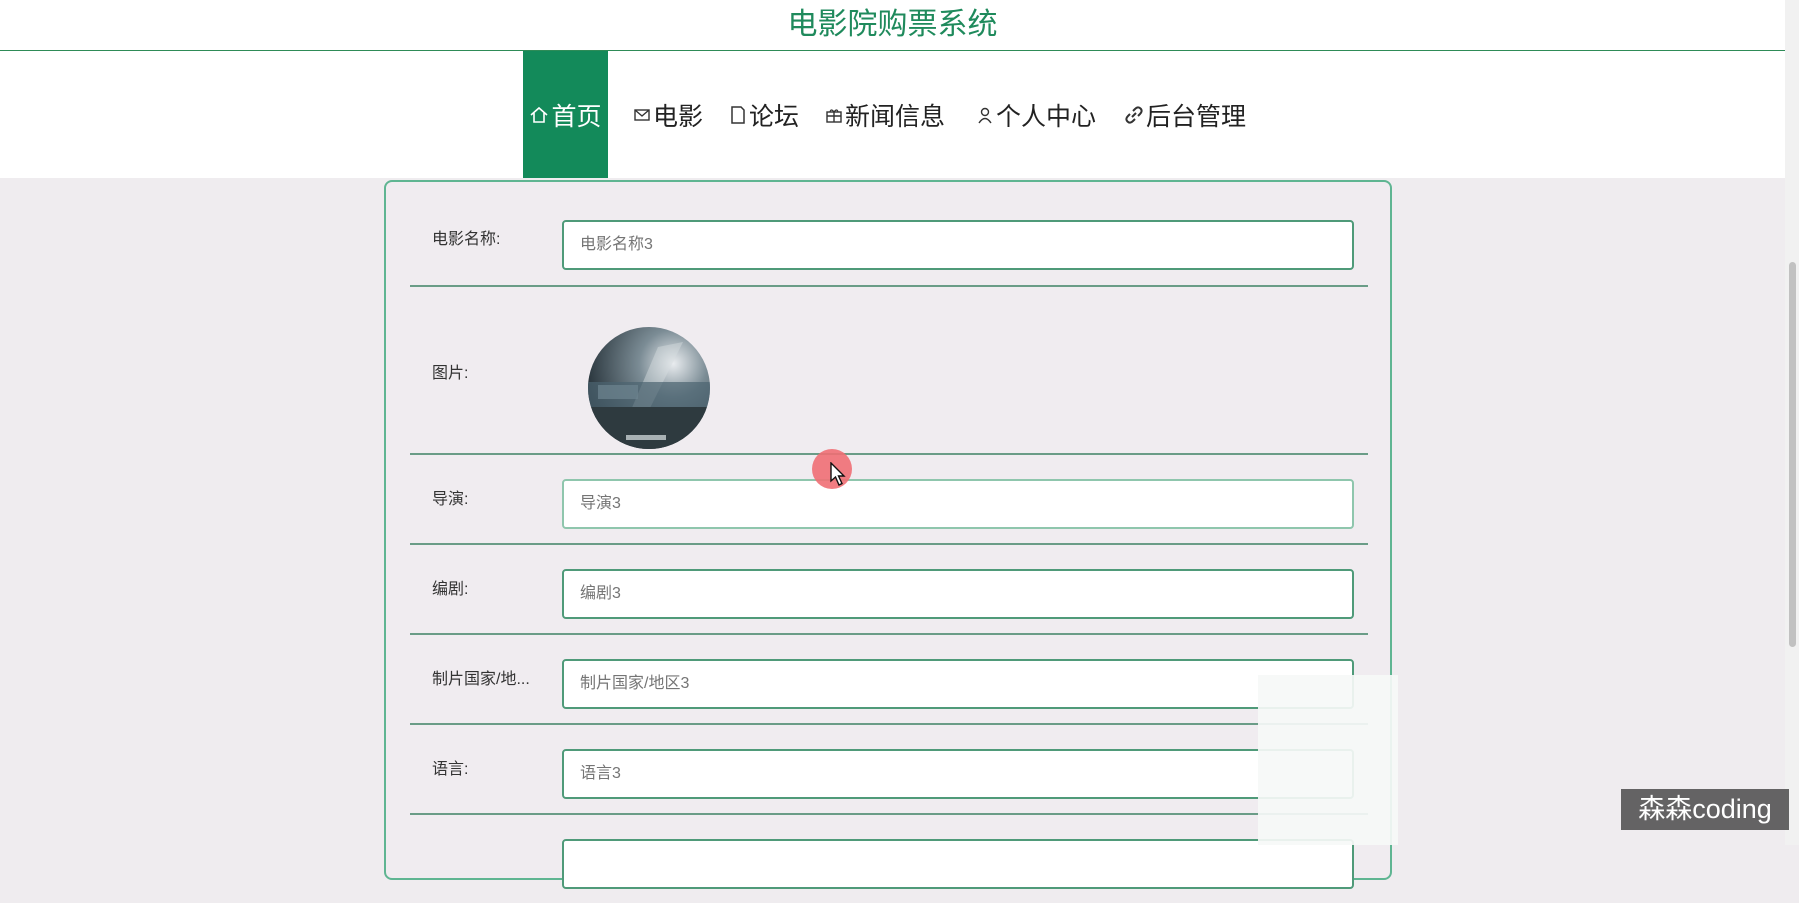 The width and height of the screenshot is (1799, 903). I want to click on form-row-director: 导演:, so click(889, 500).